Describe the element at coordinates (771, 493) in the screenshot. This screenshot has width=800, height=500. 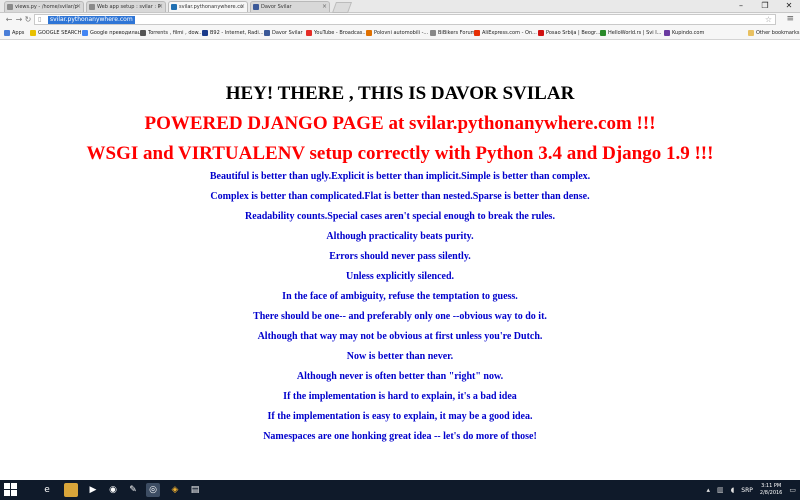
I see `clock-date: 2/8/2016` at that location.